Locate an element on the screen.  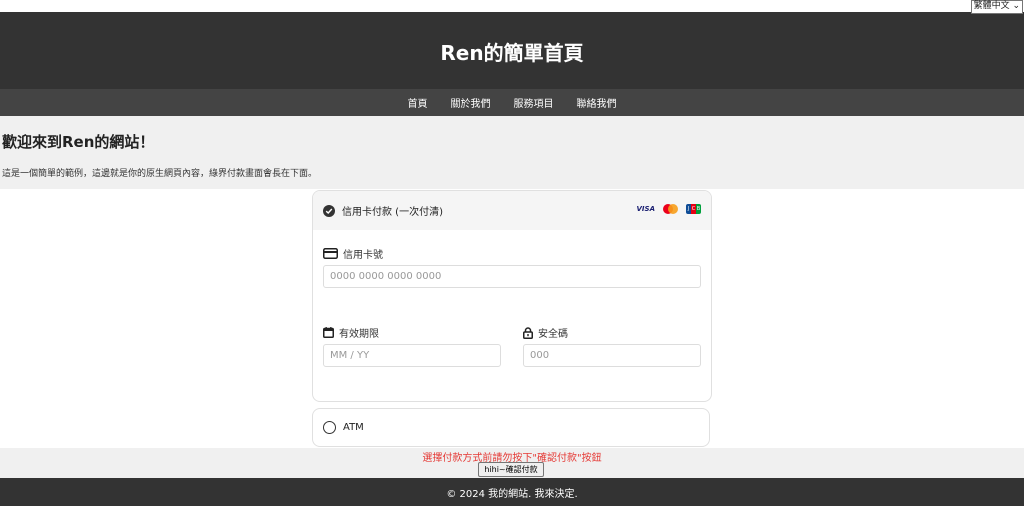
mastercard-icon is located at coordinates (670, 209).